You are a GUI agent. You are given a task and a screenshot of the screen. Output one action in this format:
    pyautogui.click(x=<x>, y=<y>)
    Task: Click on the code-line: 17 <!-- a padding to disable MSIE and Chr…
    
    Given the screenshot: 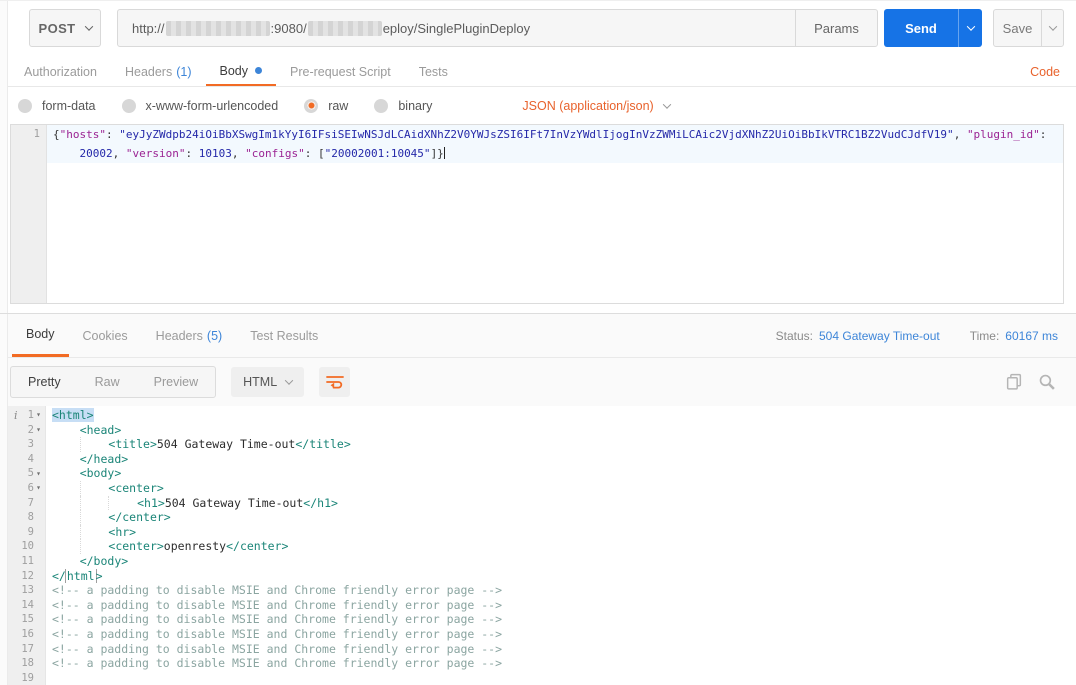 What is the action you would take?
    pyautogui.click(x=542, y=649)
    